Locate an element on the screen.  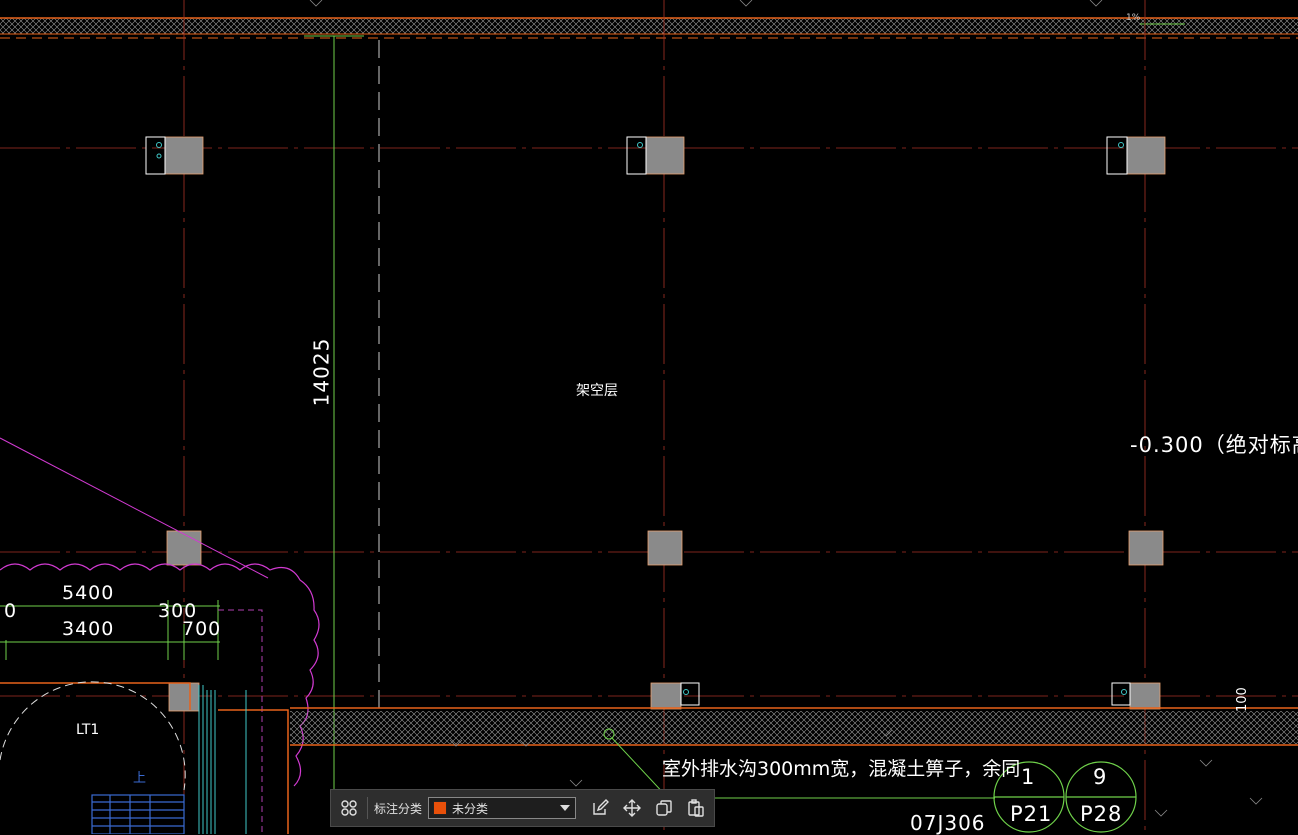
ref-code: 07J306 is located at coordinates (948, 823).